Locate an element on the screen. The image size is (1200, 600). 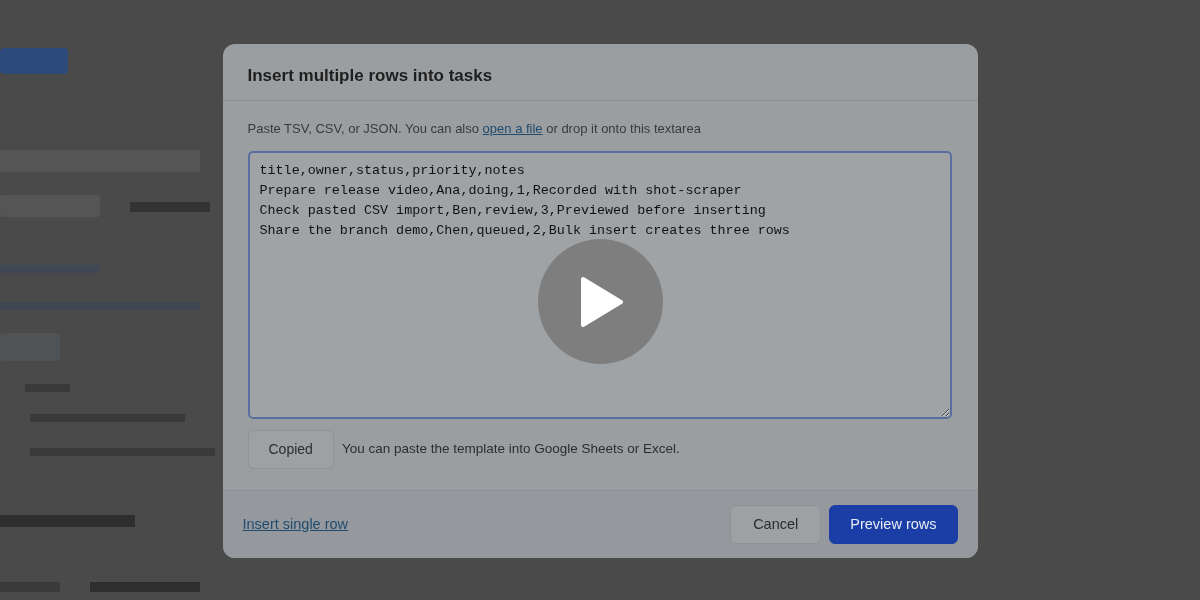
dialog-title: Insert multiple rows into tasks is located at coordinates (370, 76).